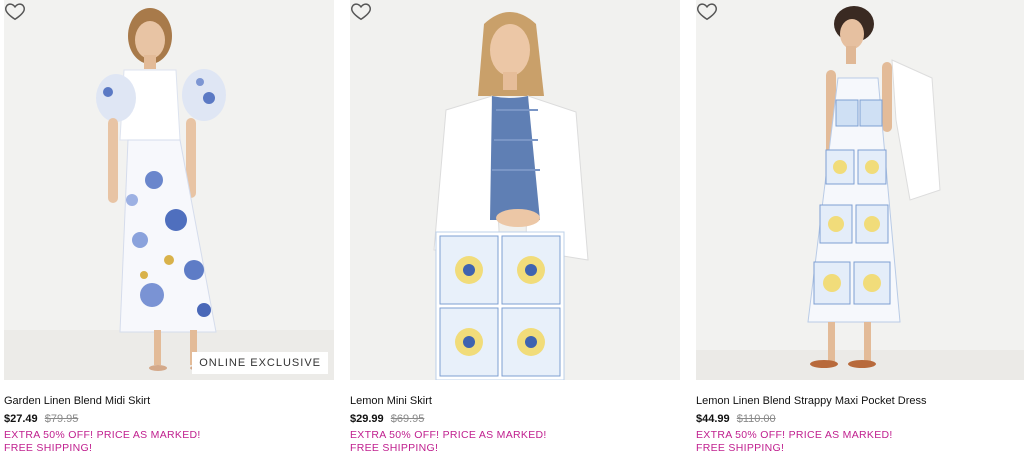 This screenshot has height=455, width=1024. What do you see at coordinates (860, 419) in the screenshot?
I see `price-row: $44.99 $110.00` at bounding box center [860, 419].